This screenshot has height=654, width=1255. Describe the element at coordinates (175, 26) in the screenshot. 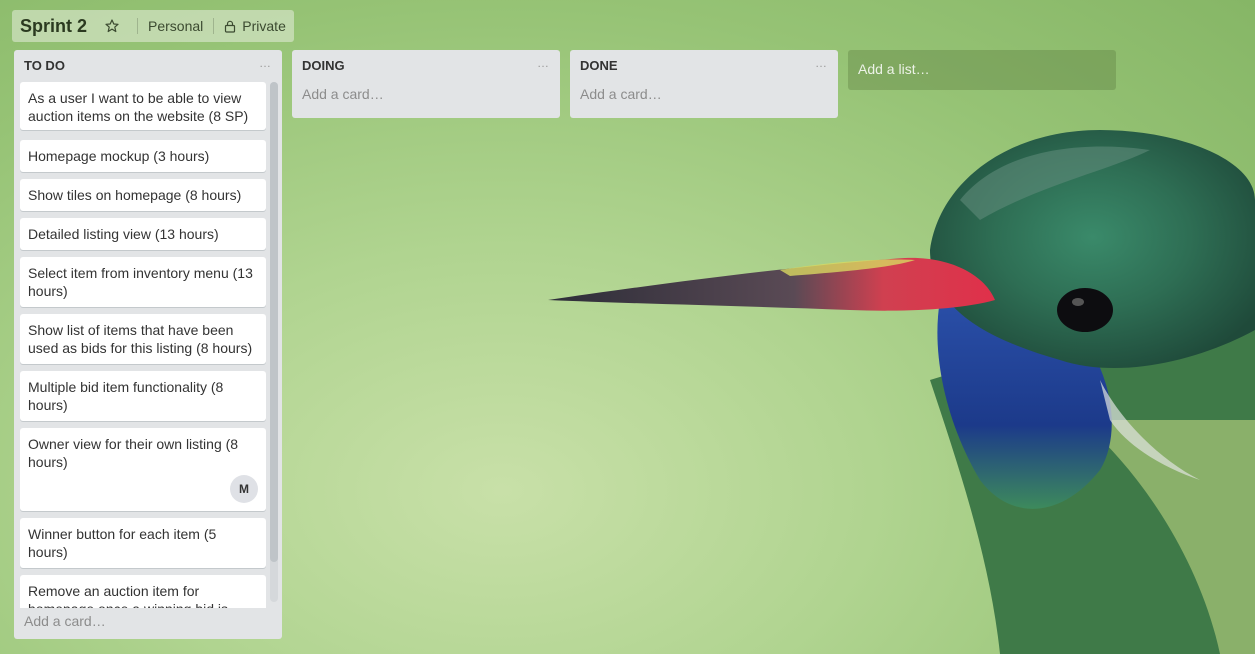

I see `team-button: Personal` at that location.